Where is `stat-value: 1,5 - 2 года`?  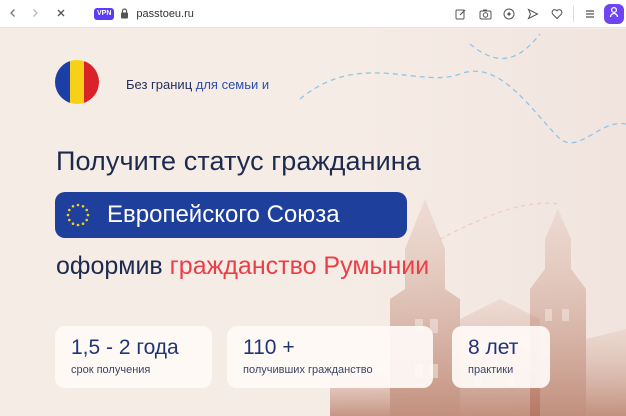 stat-value: 1,5 - 2 года is located at coordinates (125, 347).